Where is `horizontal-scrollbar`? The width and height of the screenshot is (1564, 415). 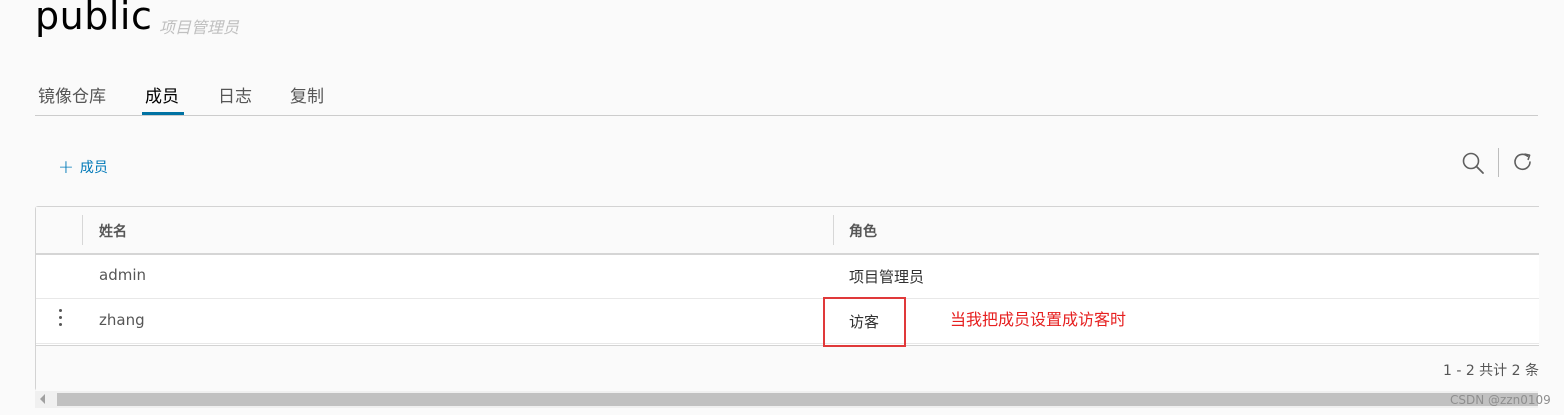 horizontal-scrollbar is located at coordinates (786, 399).